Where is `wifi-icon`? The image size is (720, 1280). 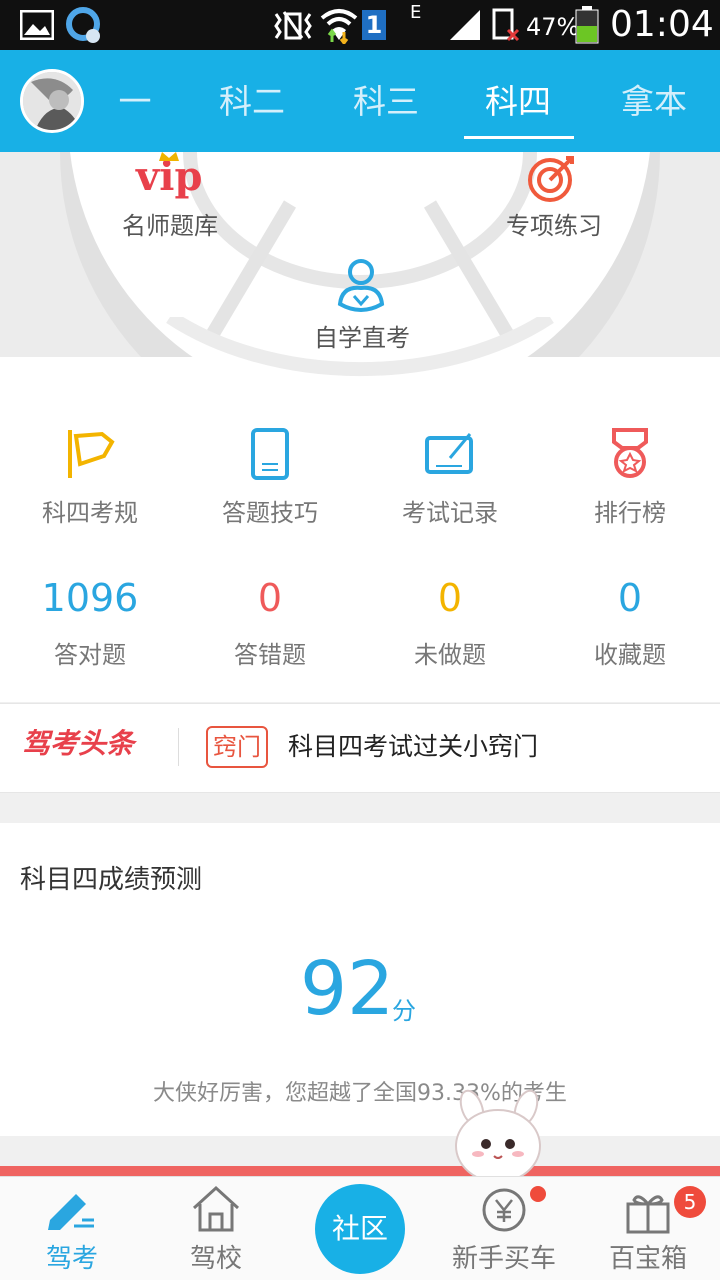
wifi-icon is located at coordinates (339, 26).